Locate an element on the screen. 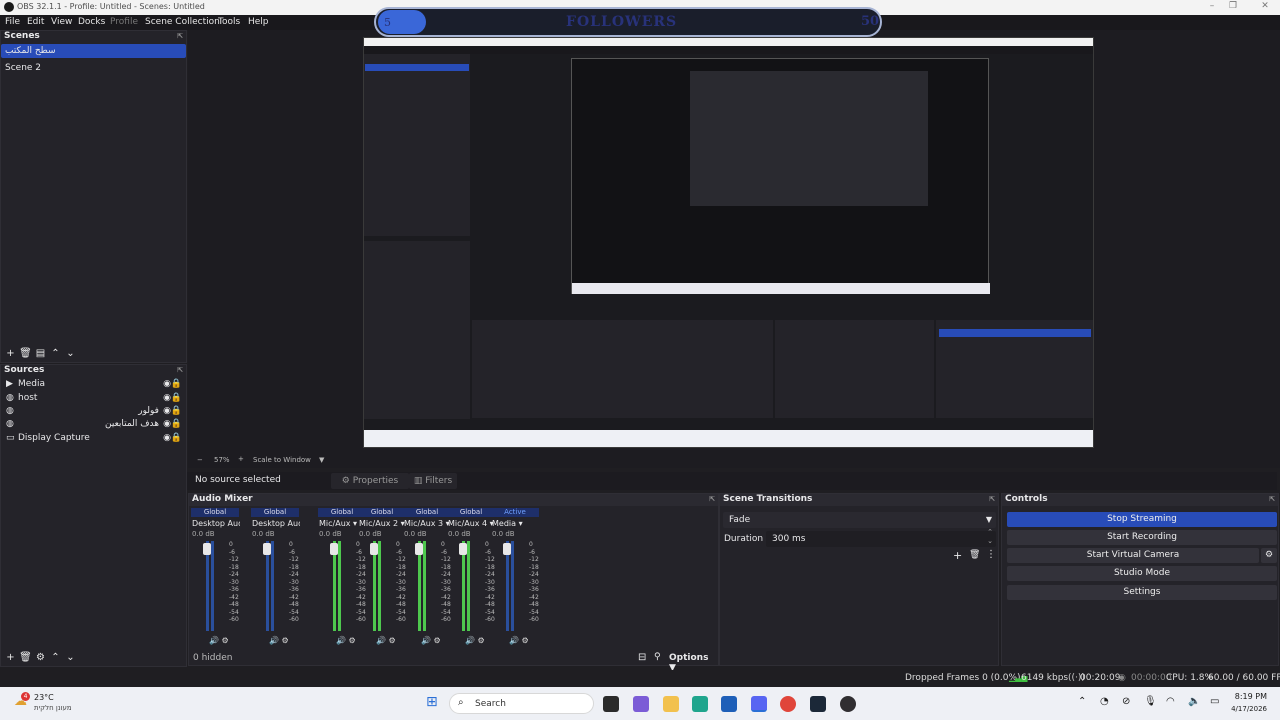  channel-name-select: Desktop Audio ▾ is located at coordinates (216, 523).